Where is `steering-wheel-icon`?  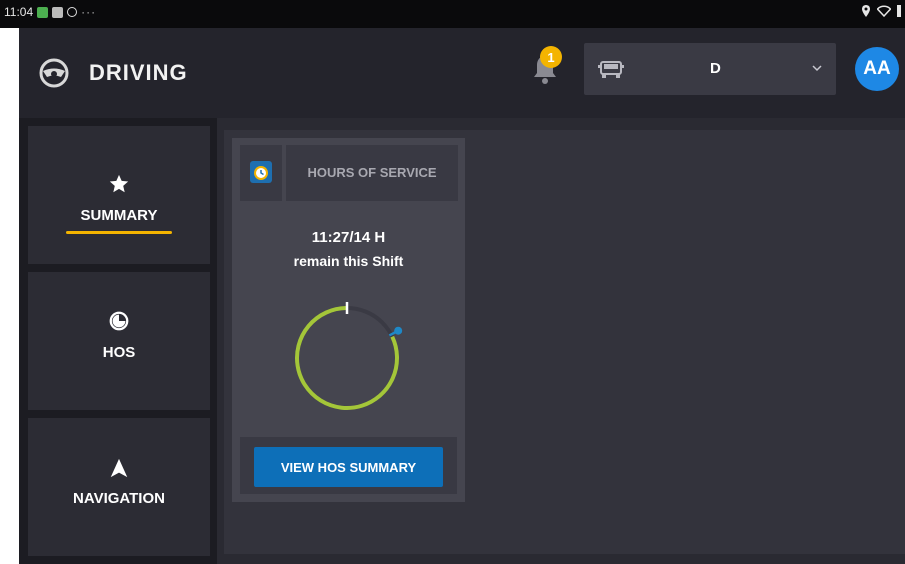 steering-wheel-icon is located at coordinates (54, 73).